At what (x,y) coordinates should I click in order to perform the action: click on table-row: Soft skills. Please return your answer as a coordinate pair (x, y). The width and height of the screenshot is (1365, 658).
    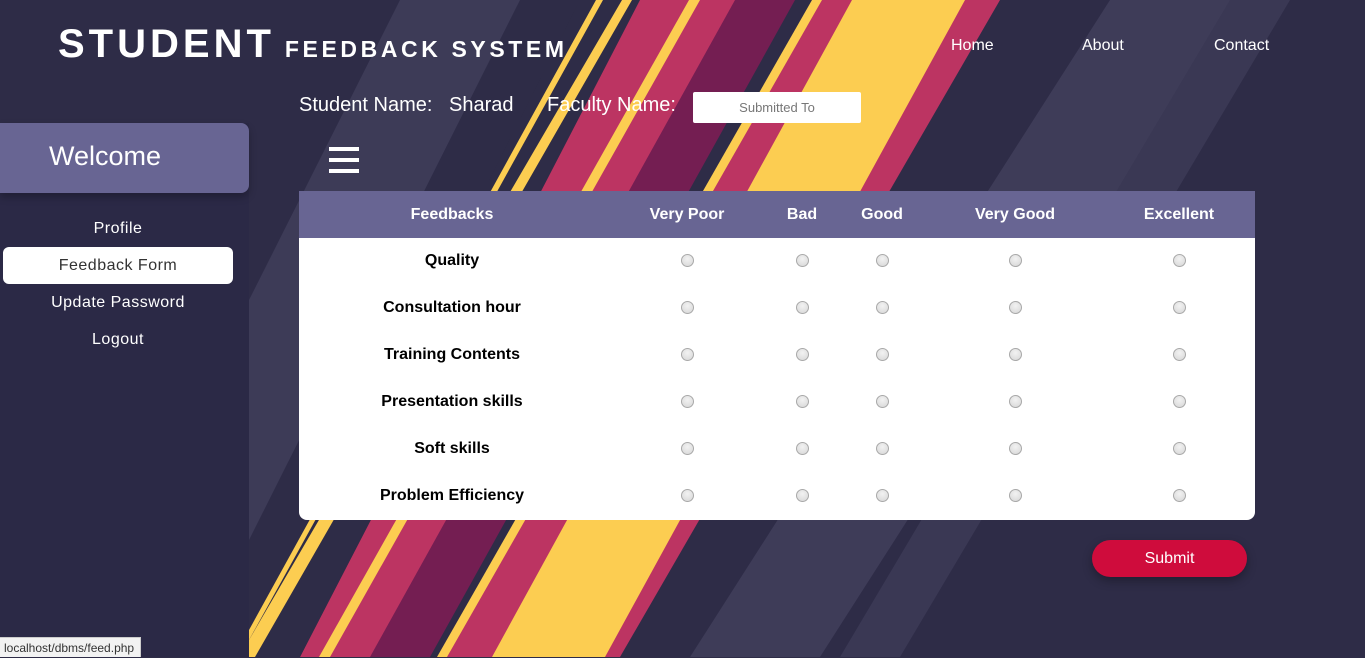
    Looking at the image, I should click on (777, 449).